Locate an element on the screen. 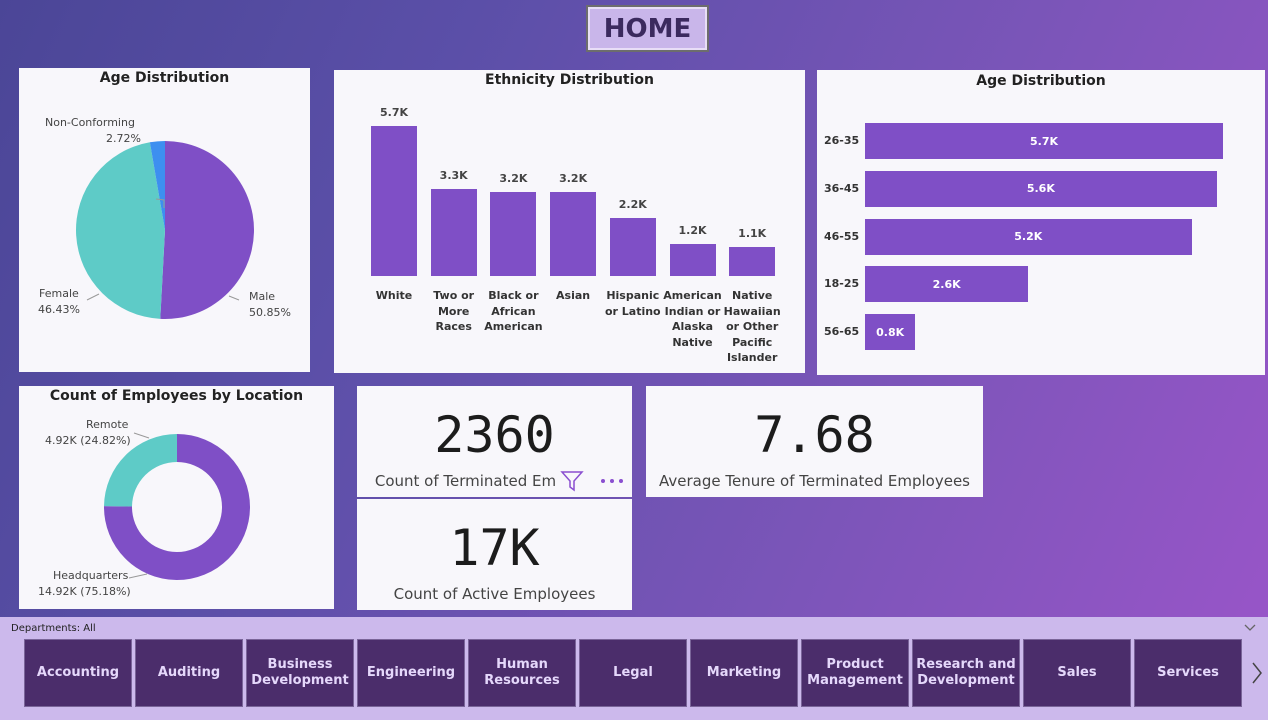 The width and height of the screenshot is (1268, 720). more-options-icon is located at coordinates (613, 481).